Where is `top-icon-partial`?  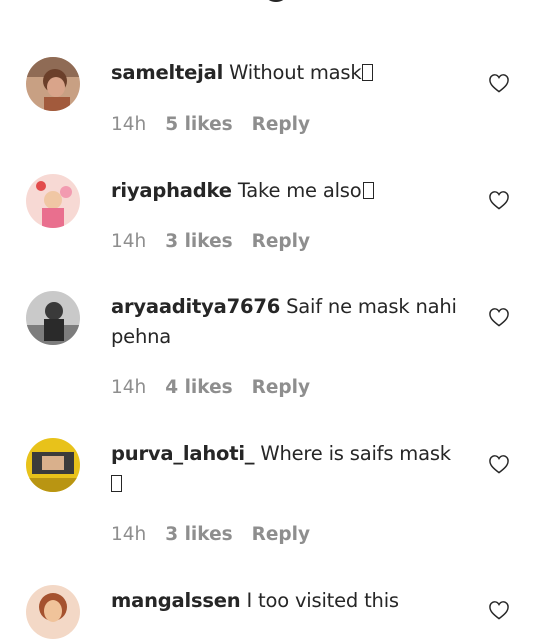 top-icon-partial is located at coordinates (276, 1).